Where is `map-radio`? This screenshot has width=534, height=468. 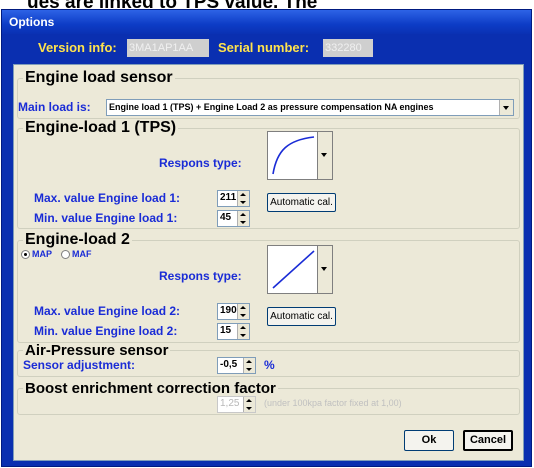
map-radio is located at coordinates (25, 254).